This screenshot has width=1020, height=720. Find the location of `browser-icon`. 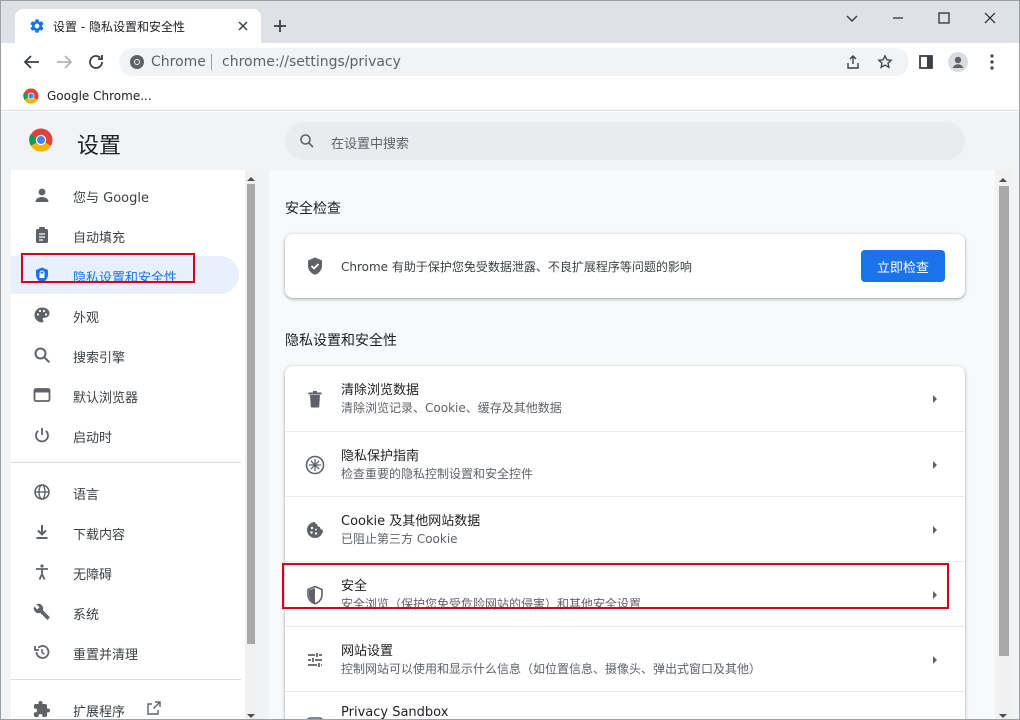

browser-icon is located at coordinates (42, 395).